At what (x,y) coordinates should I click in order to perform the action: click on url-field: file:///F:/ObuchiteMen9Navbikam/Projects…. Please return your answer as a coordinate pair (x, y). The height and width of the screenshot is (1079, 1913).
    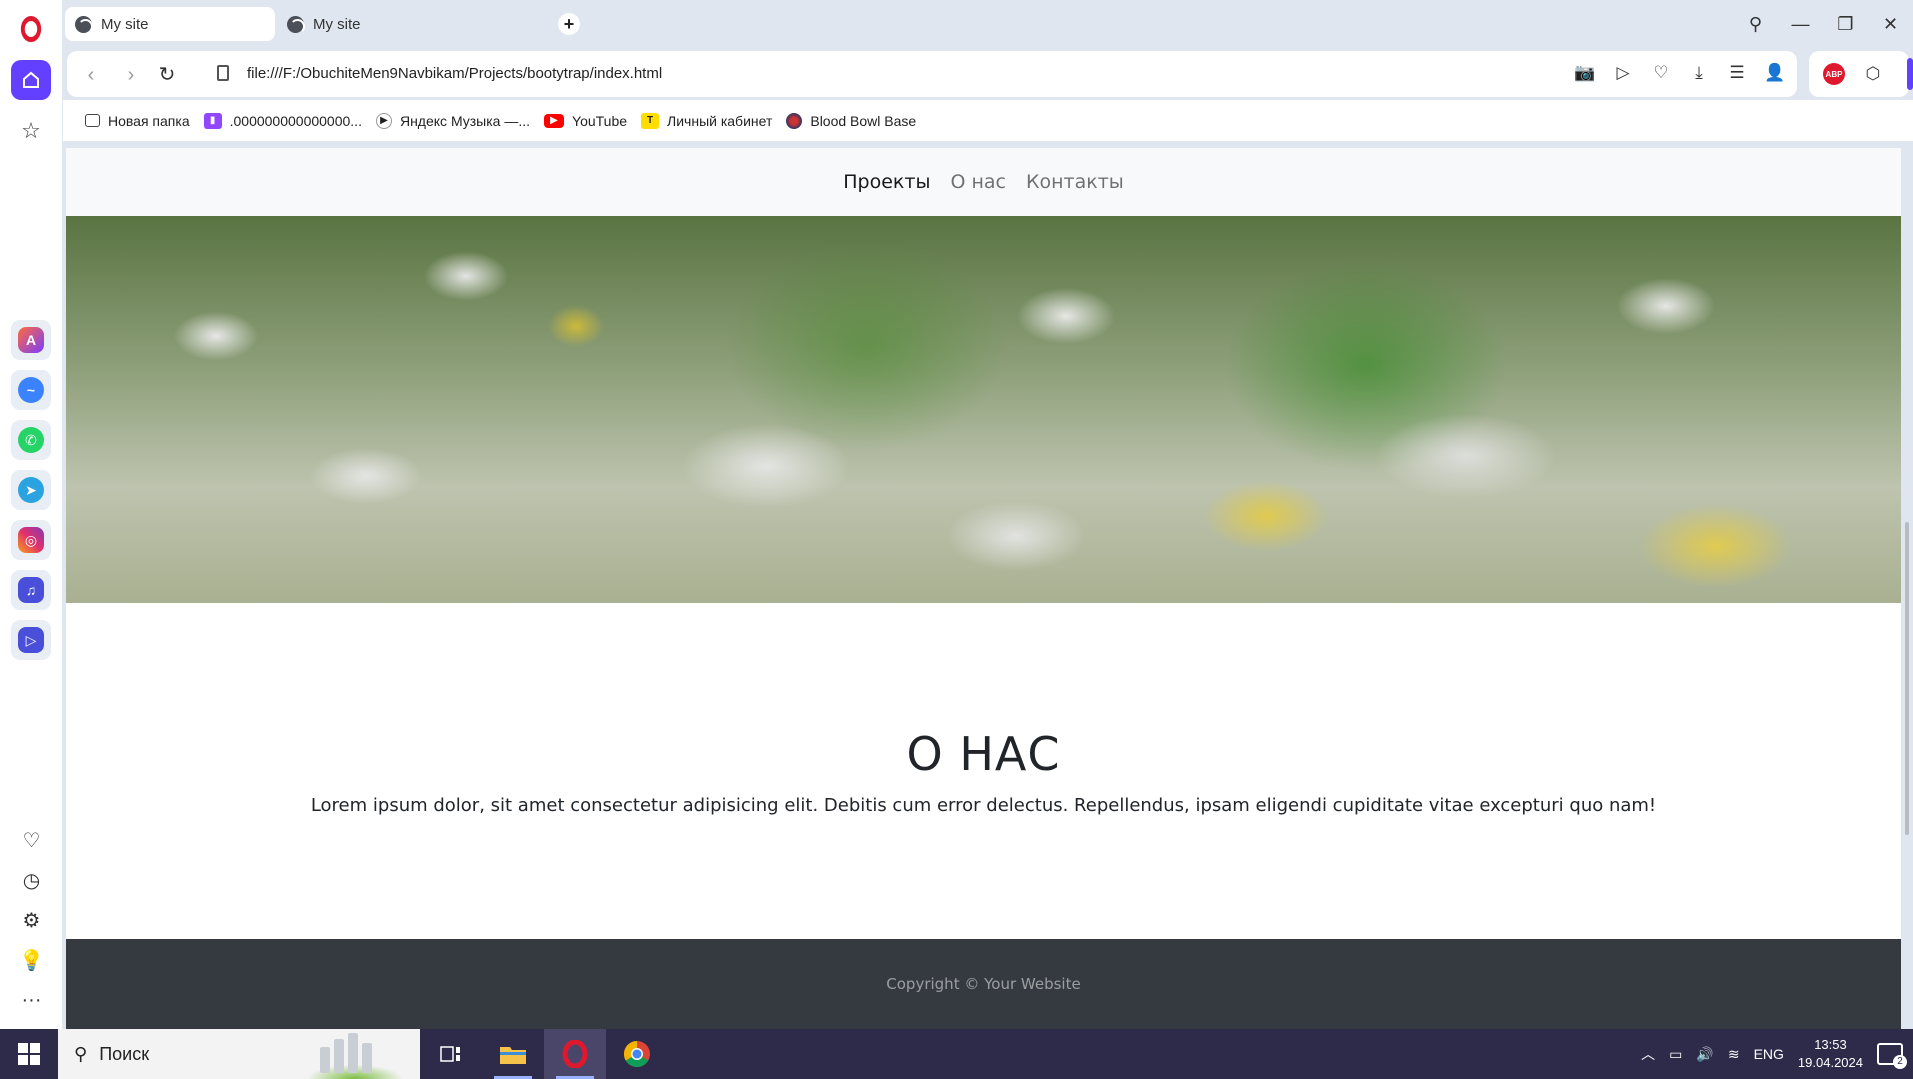
    Looking at the image, I should click on (454, 73).